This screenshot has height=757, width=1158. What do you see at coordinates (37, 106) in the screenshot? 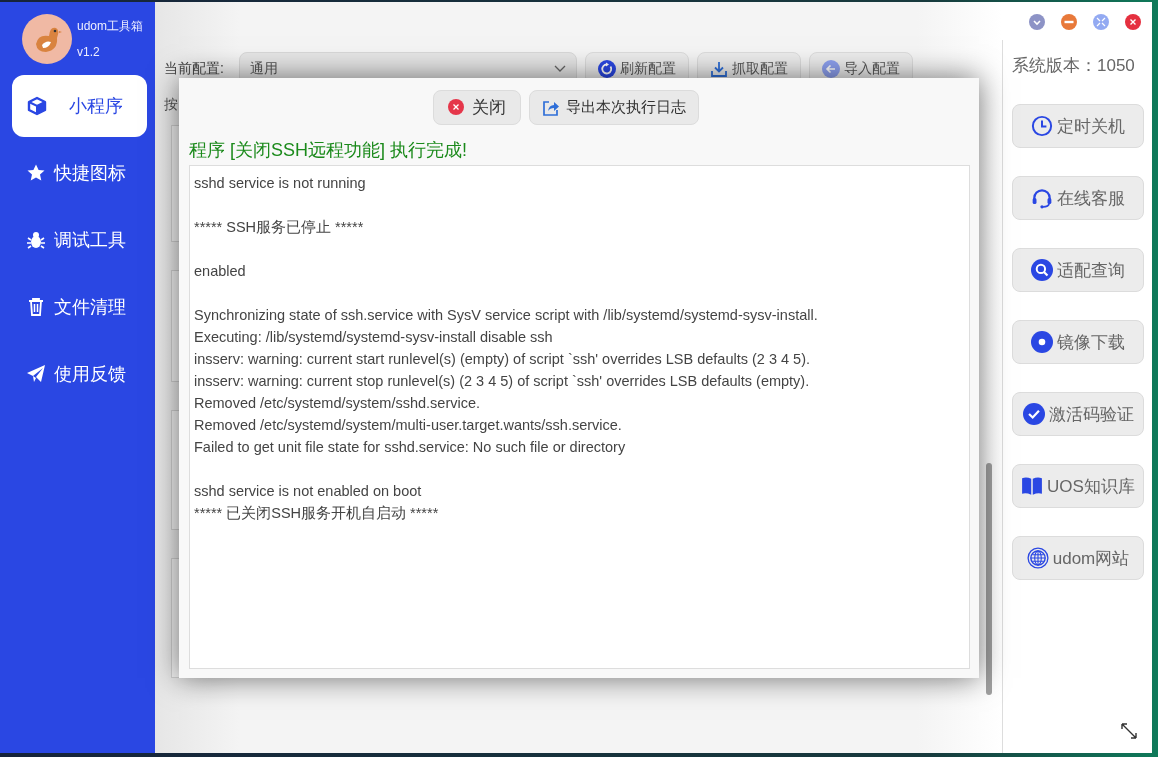
I see `cube-icon` at bounding box center [37, 106].